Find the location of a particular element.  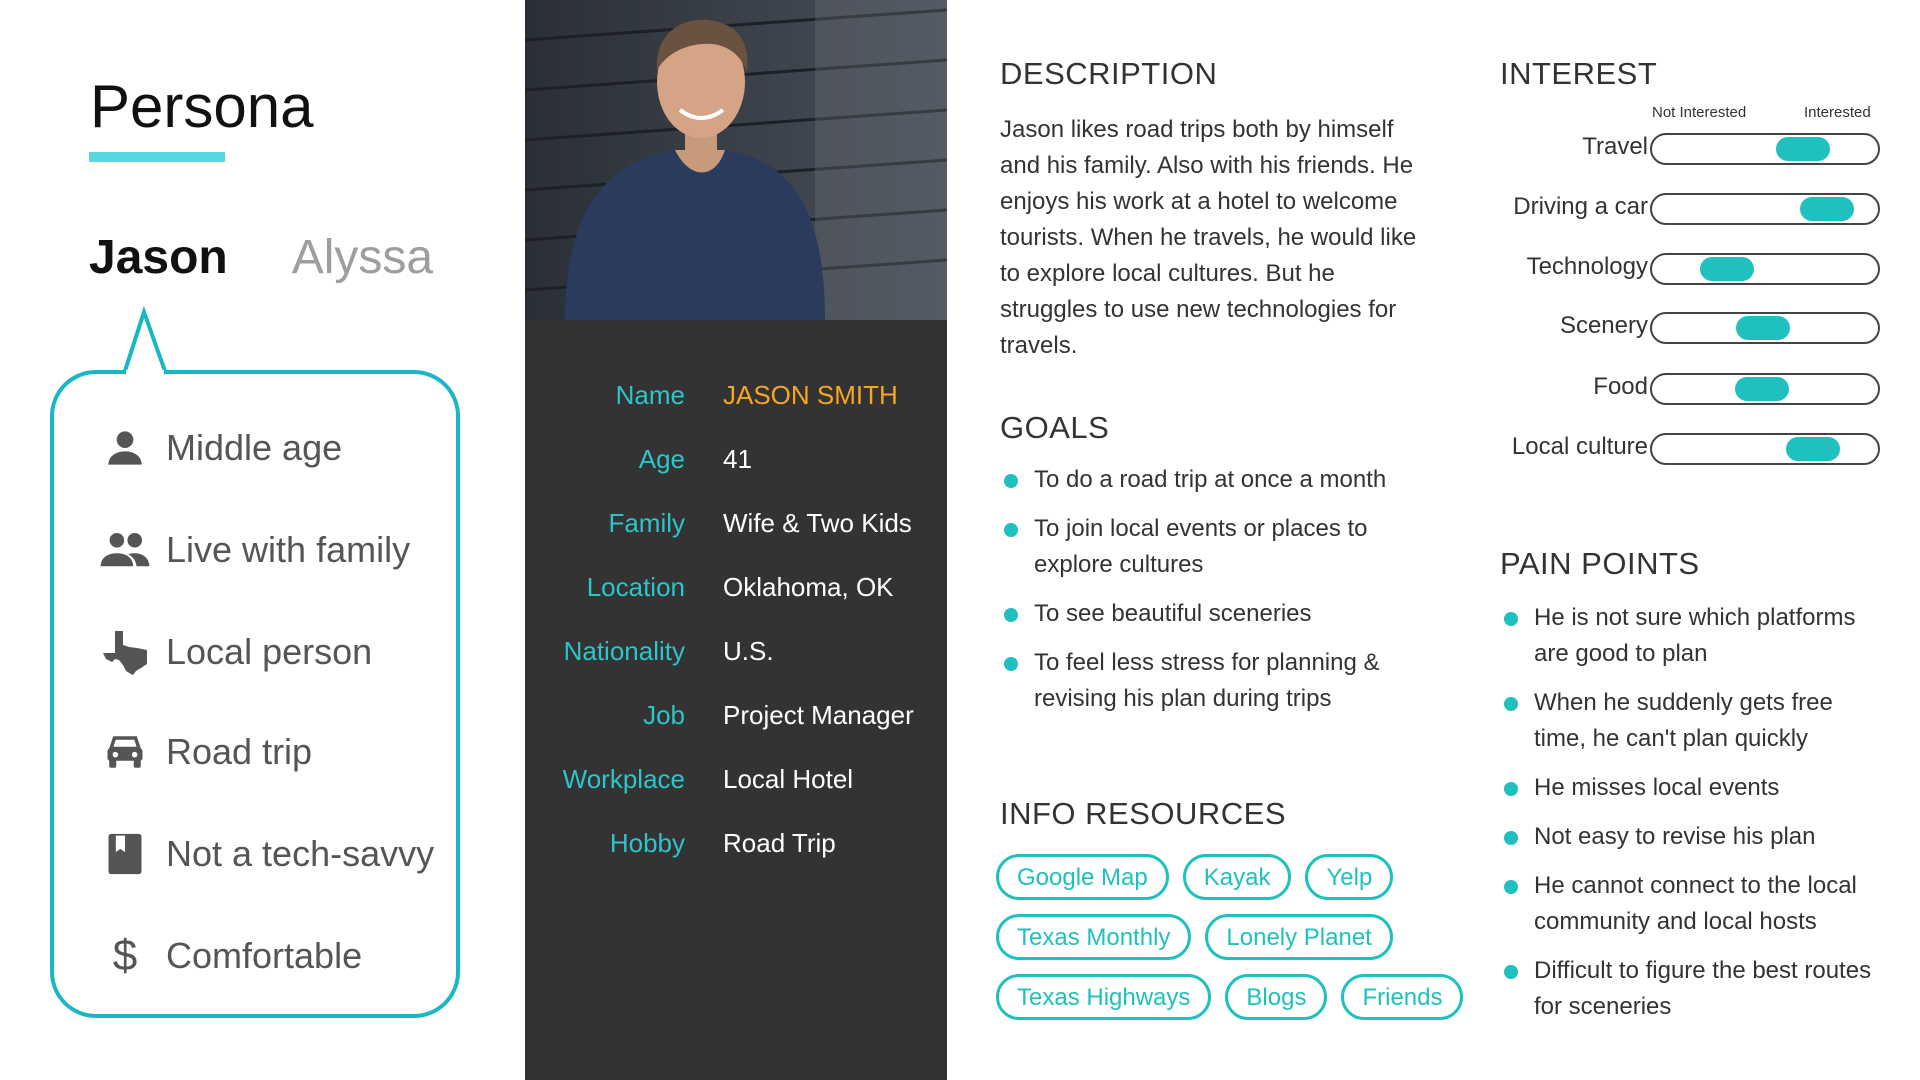

chip-texas-highways: Texas Highways is located at coordinates (1104, 997).